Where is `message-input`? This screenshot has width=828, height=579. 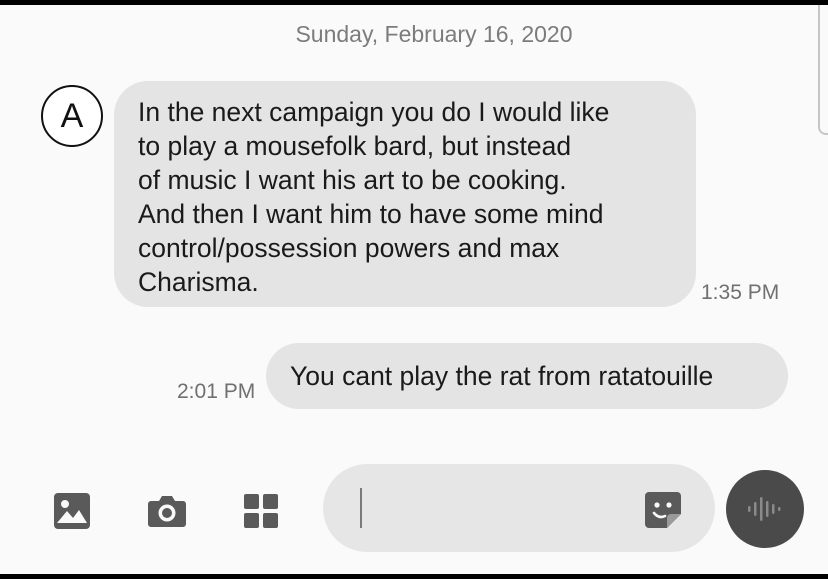
message-input is located at coordinates (500, 509).